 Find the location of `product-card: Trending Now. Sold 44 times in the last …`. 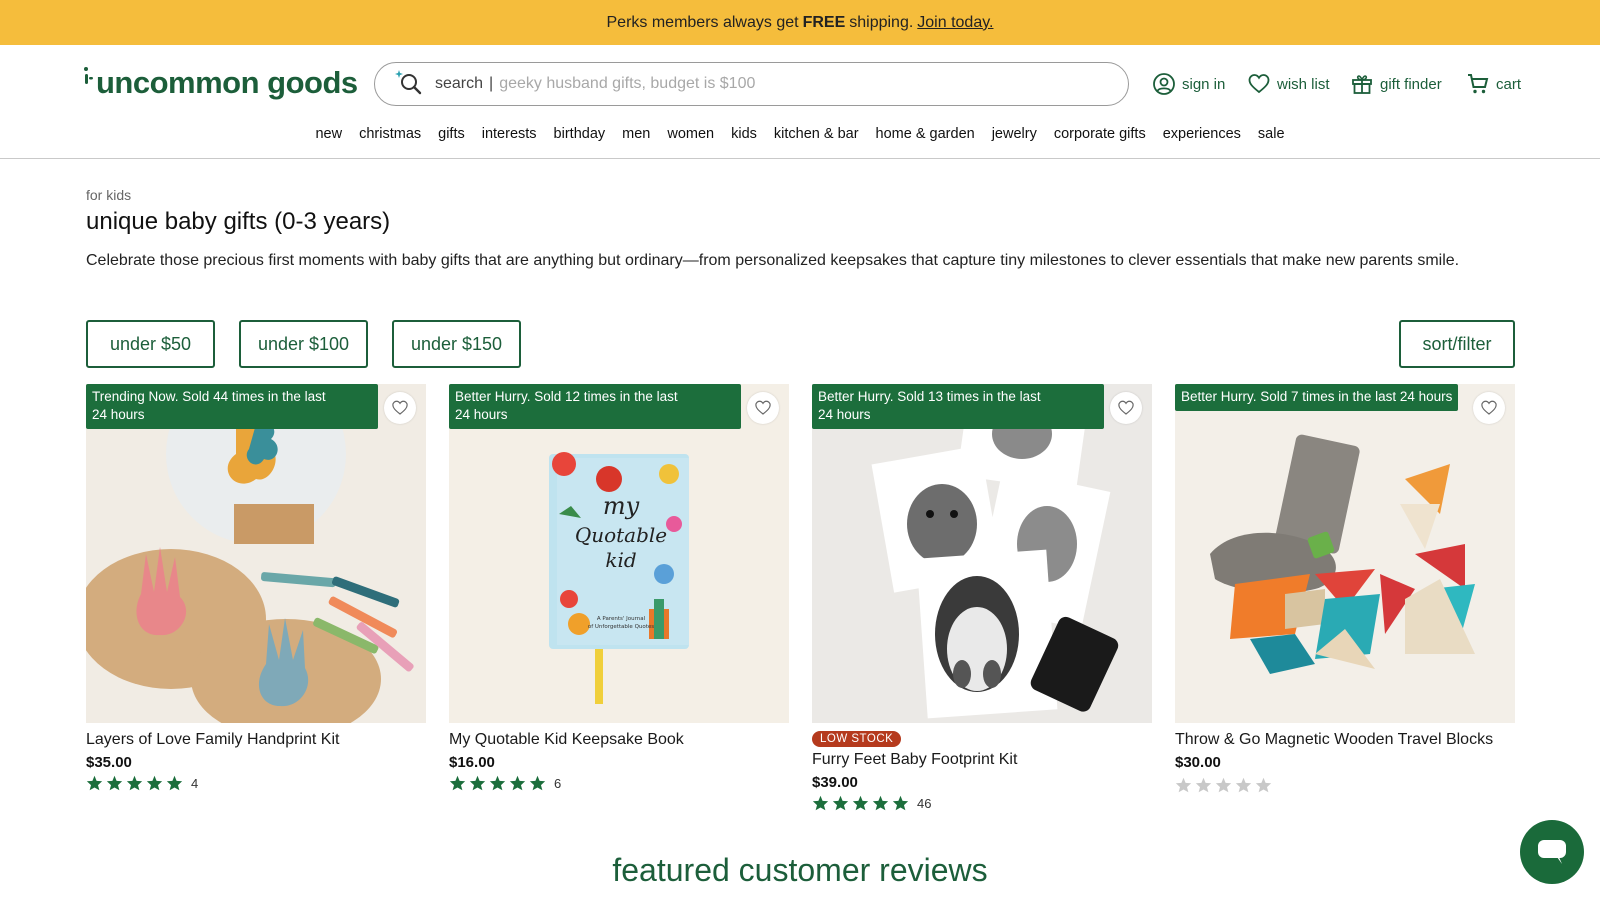

product-card: Trending Now. Sold 44 times in the last … is located at coordinates (256, 587).